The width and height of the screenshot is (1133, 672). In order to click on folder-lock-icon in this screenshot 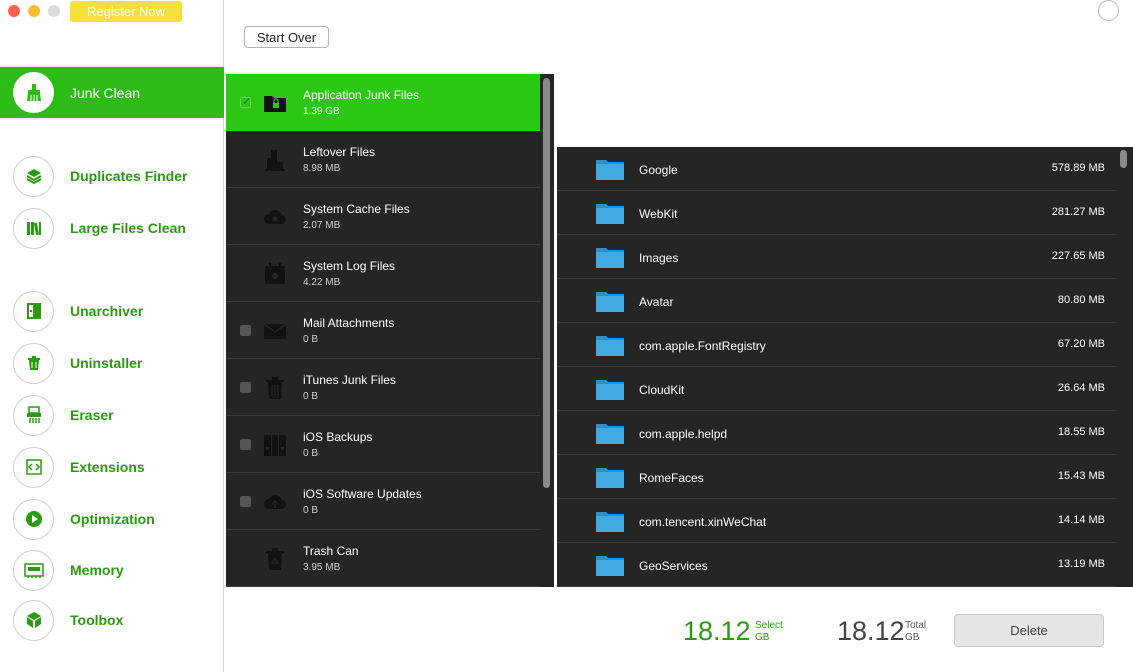, I will do `click(275, 104)`.